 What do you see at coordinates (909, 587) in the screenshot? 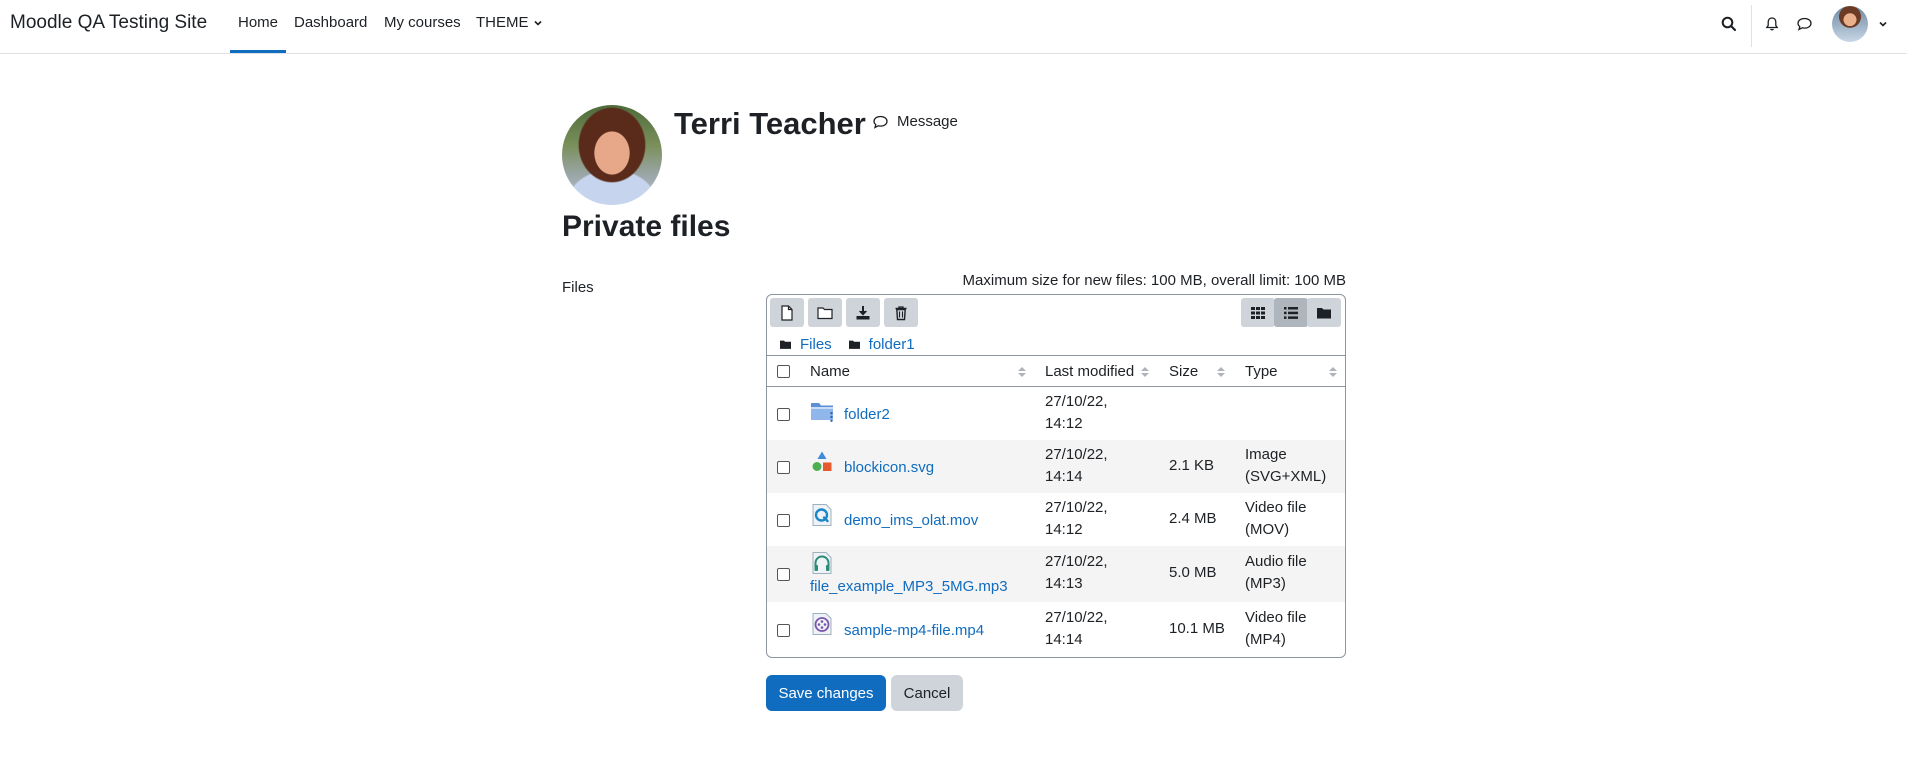
I see `file-name-link: file_example_MP3_5MG.mp3` at bounding box center [909, 587].